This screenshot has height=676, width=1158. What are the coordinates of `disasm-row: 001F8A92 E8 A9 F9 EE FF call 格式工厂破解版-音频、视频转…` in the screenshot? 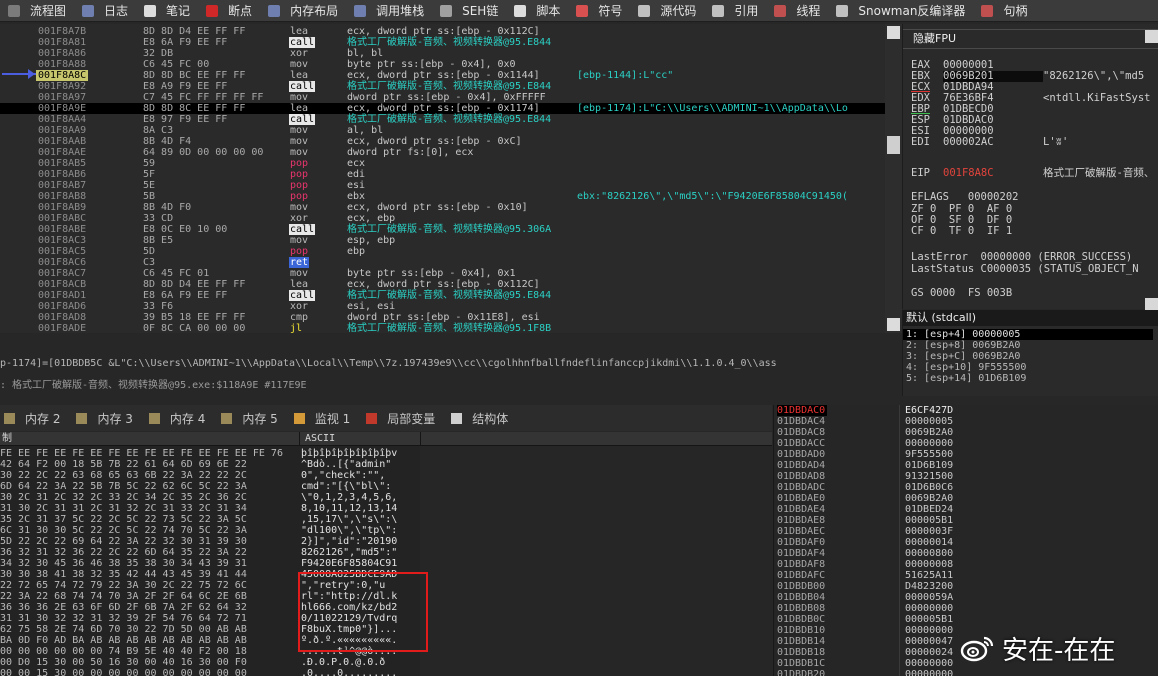 It's located at (442, 86).